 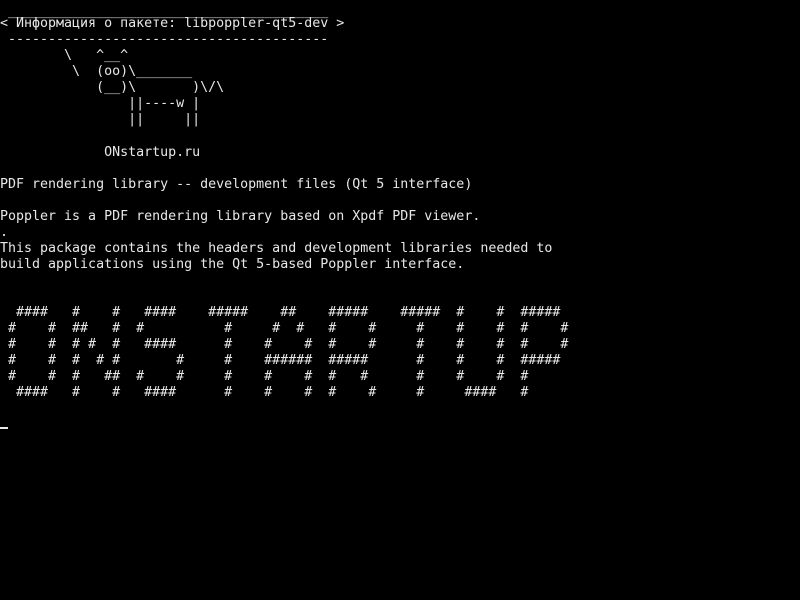 I want to click on cow-line: \ (oo)\_______, so click(x=96, y=71).